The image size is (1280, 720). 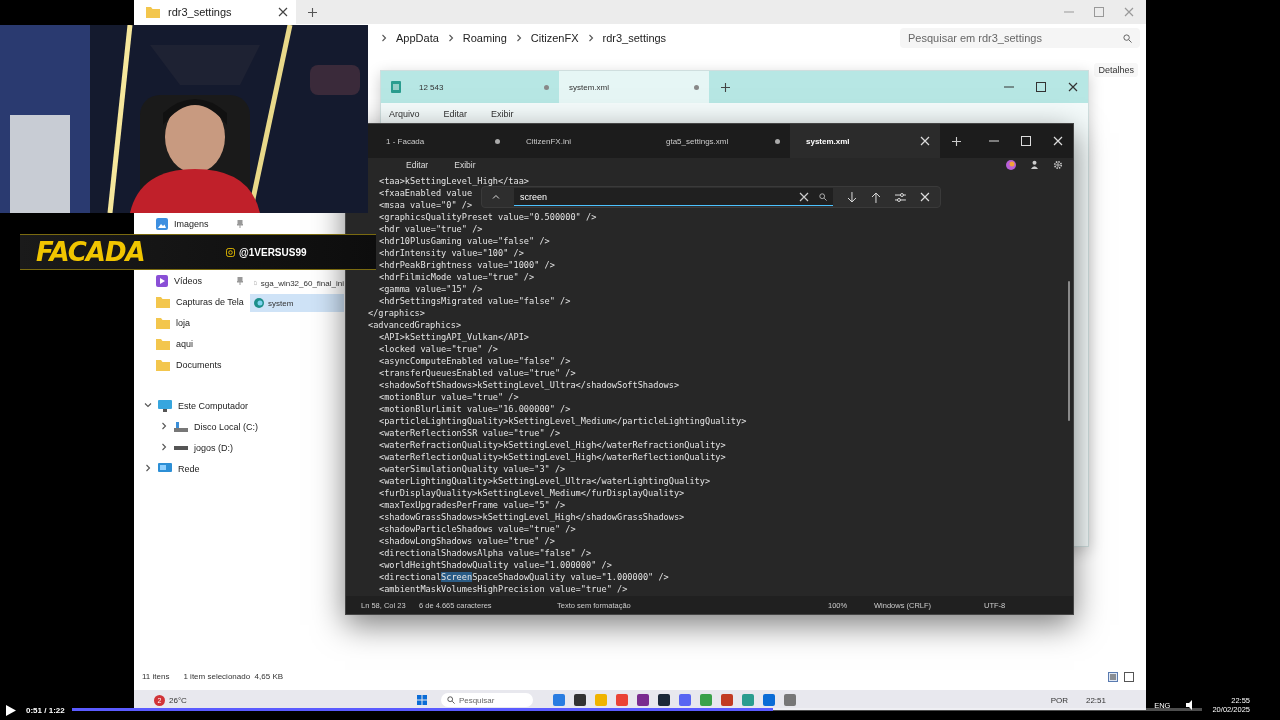 What do you see at coordinates (1041, 87) in the screenshot?
I see `maximize-icon` at bounding box center [1041, 87].